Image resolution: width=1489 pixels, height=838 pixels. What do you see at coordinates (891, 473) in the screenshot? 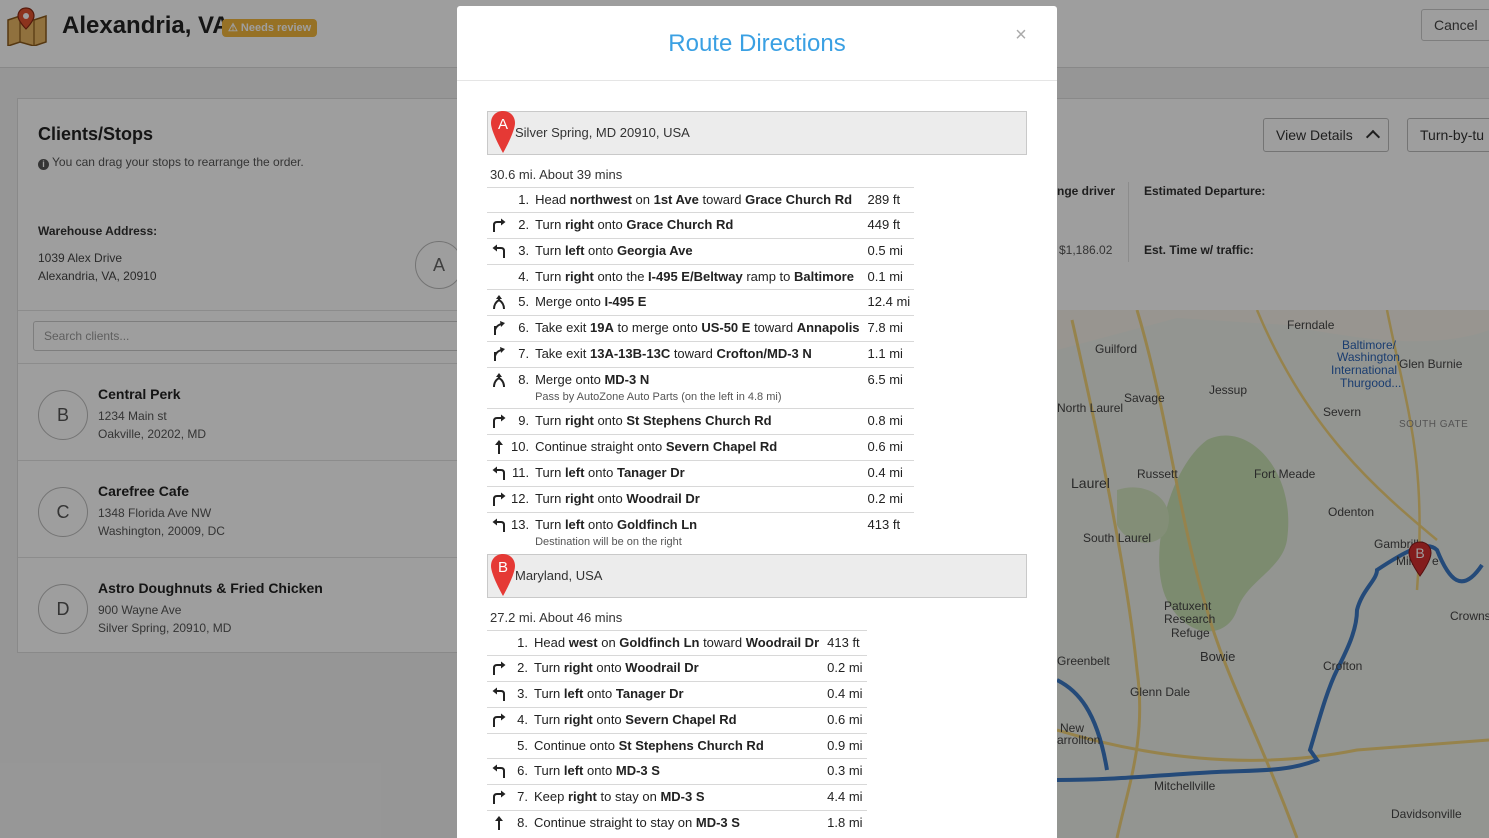
I see `step-distance: 0.4 mi` at bounding box center [891, 473].